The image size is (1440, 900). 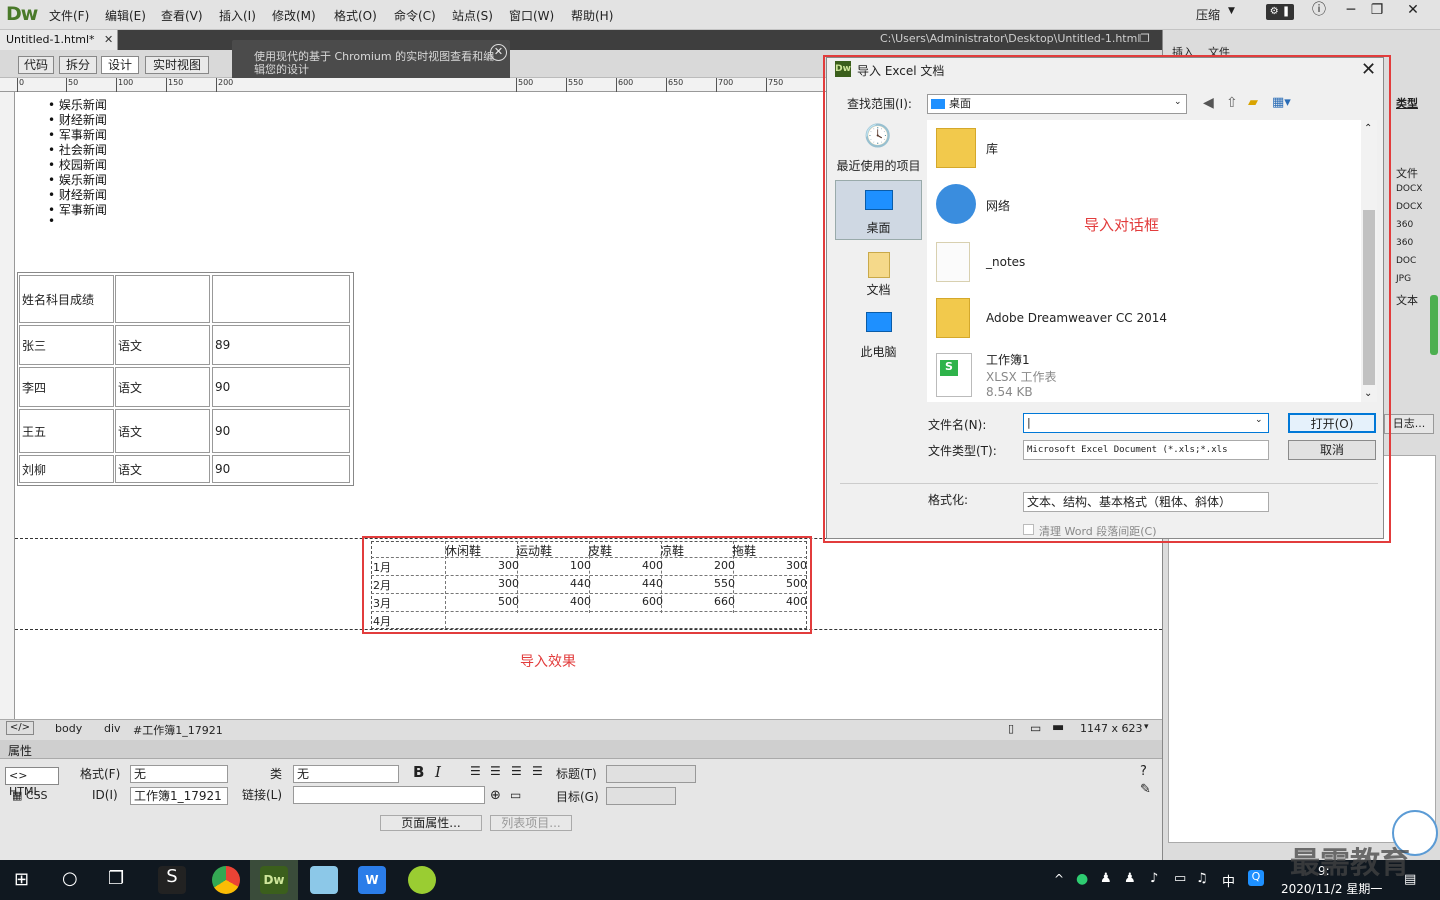 What do you see at coordinates (69, 15) in the screenshot?
I see `menu-file: 文件(F)` at bounding box center [69, 15].